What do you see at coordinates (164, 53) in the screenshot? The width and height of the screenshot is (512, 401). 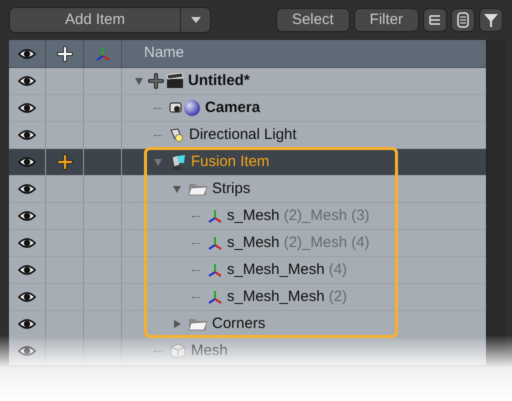 I see `name-column-header: Name` at bounding box center [164, 53].